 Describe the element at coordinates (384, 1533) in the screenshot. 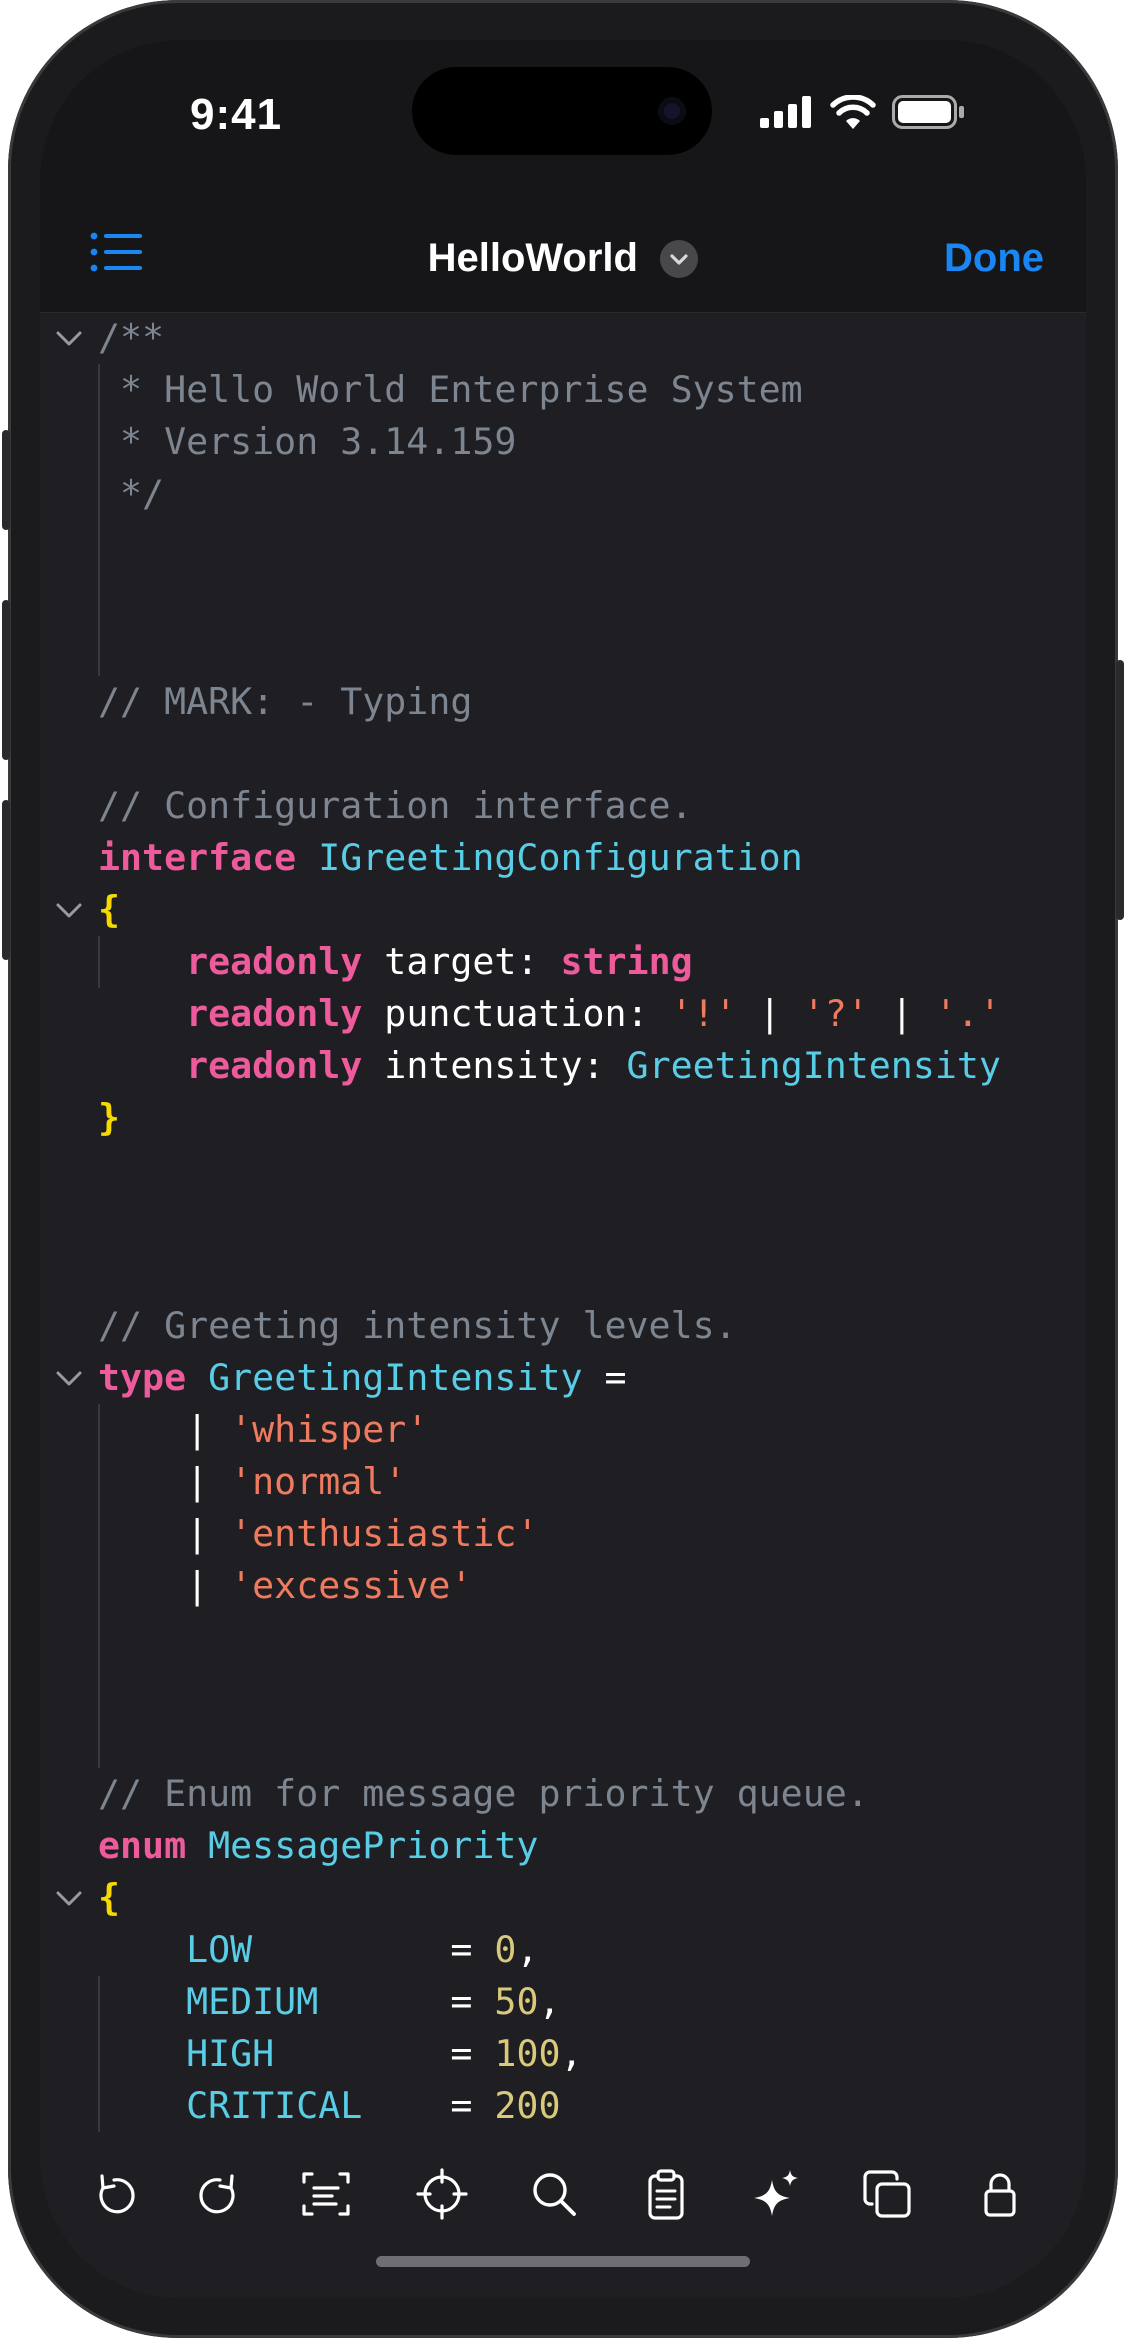

I see `code-token: 'enthusiastic'` at that location.